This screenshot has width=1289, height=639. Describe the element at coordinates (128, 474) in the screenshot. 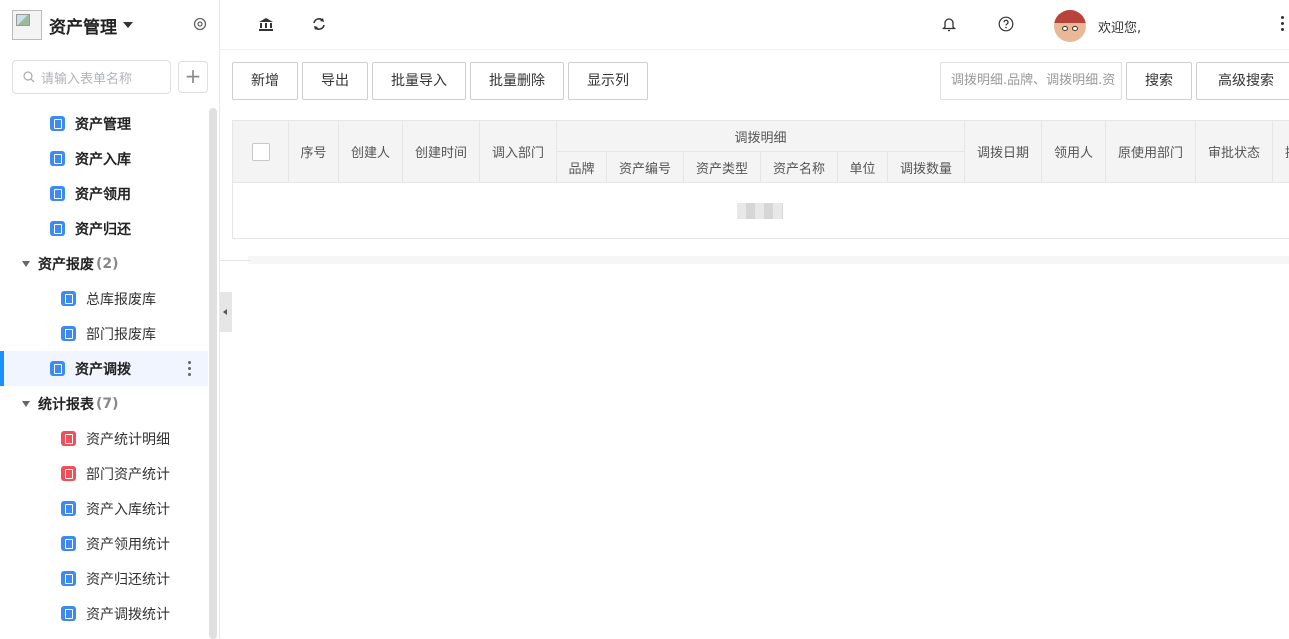

I see `sidebar-item-label: 部门资产统计` at that location.